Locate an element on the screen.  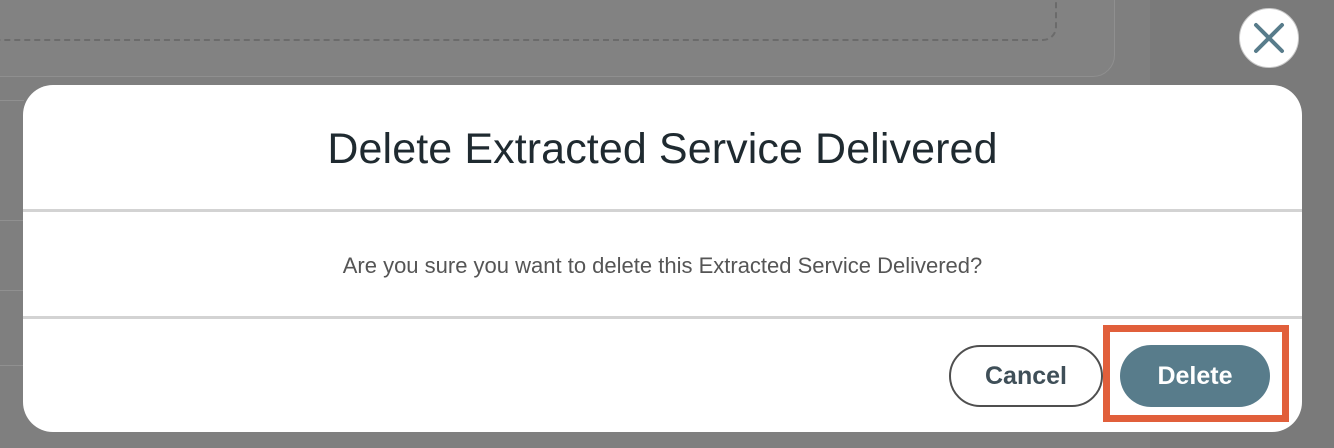
close-button is located at coordinates (1269, 38).